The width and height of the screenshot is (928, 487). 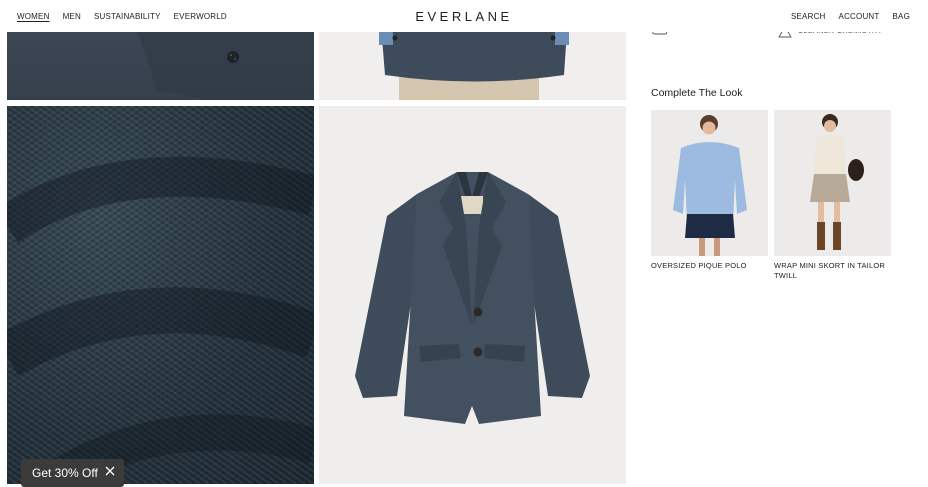 I want to click on complete-the-look-title: Complete The Look, so click(x=697, y=93).